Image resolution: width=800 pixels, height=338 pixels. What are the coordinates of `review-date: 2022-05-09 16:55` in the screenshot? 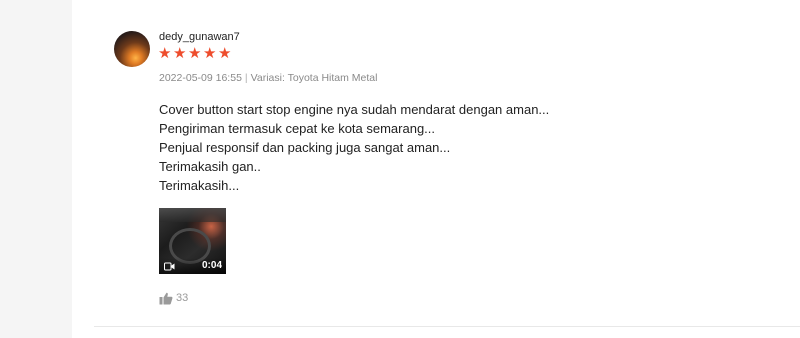 It's located at (200, 78).